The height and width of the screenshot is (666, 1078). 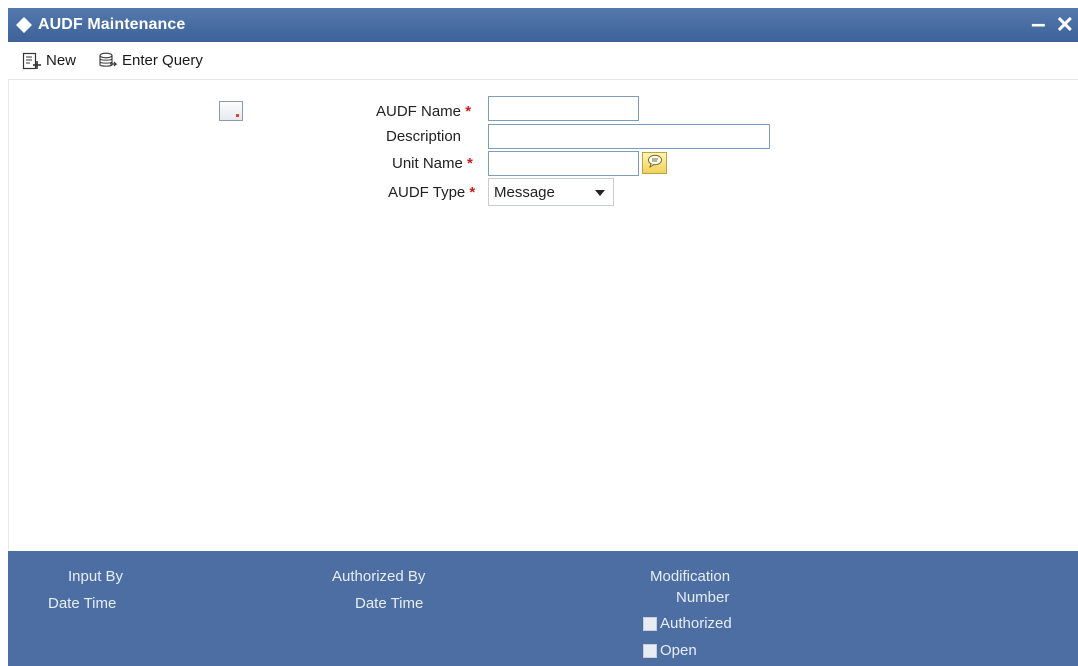 I want to click on window-titlebar: AUDF Maintenance – ✕, so click(x=543, y=25).